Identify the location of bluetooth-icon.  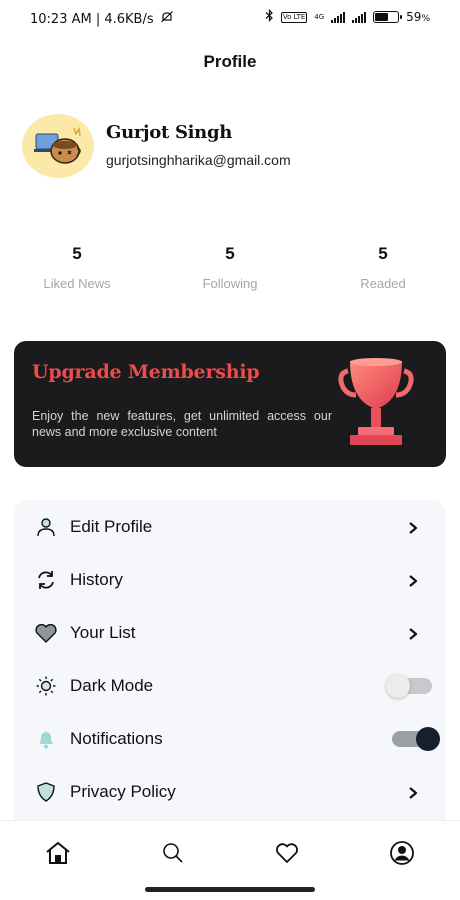
(269, 17).